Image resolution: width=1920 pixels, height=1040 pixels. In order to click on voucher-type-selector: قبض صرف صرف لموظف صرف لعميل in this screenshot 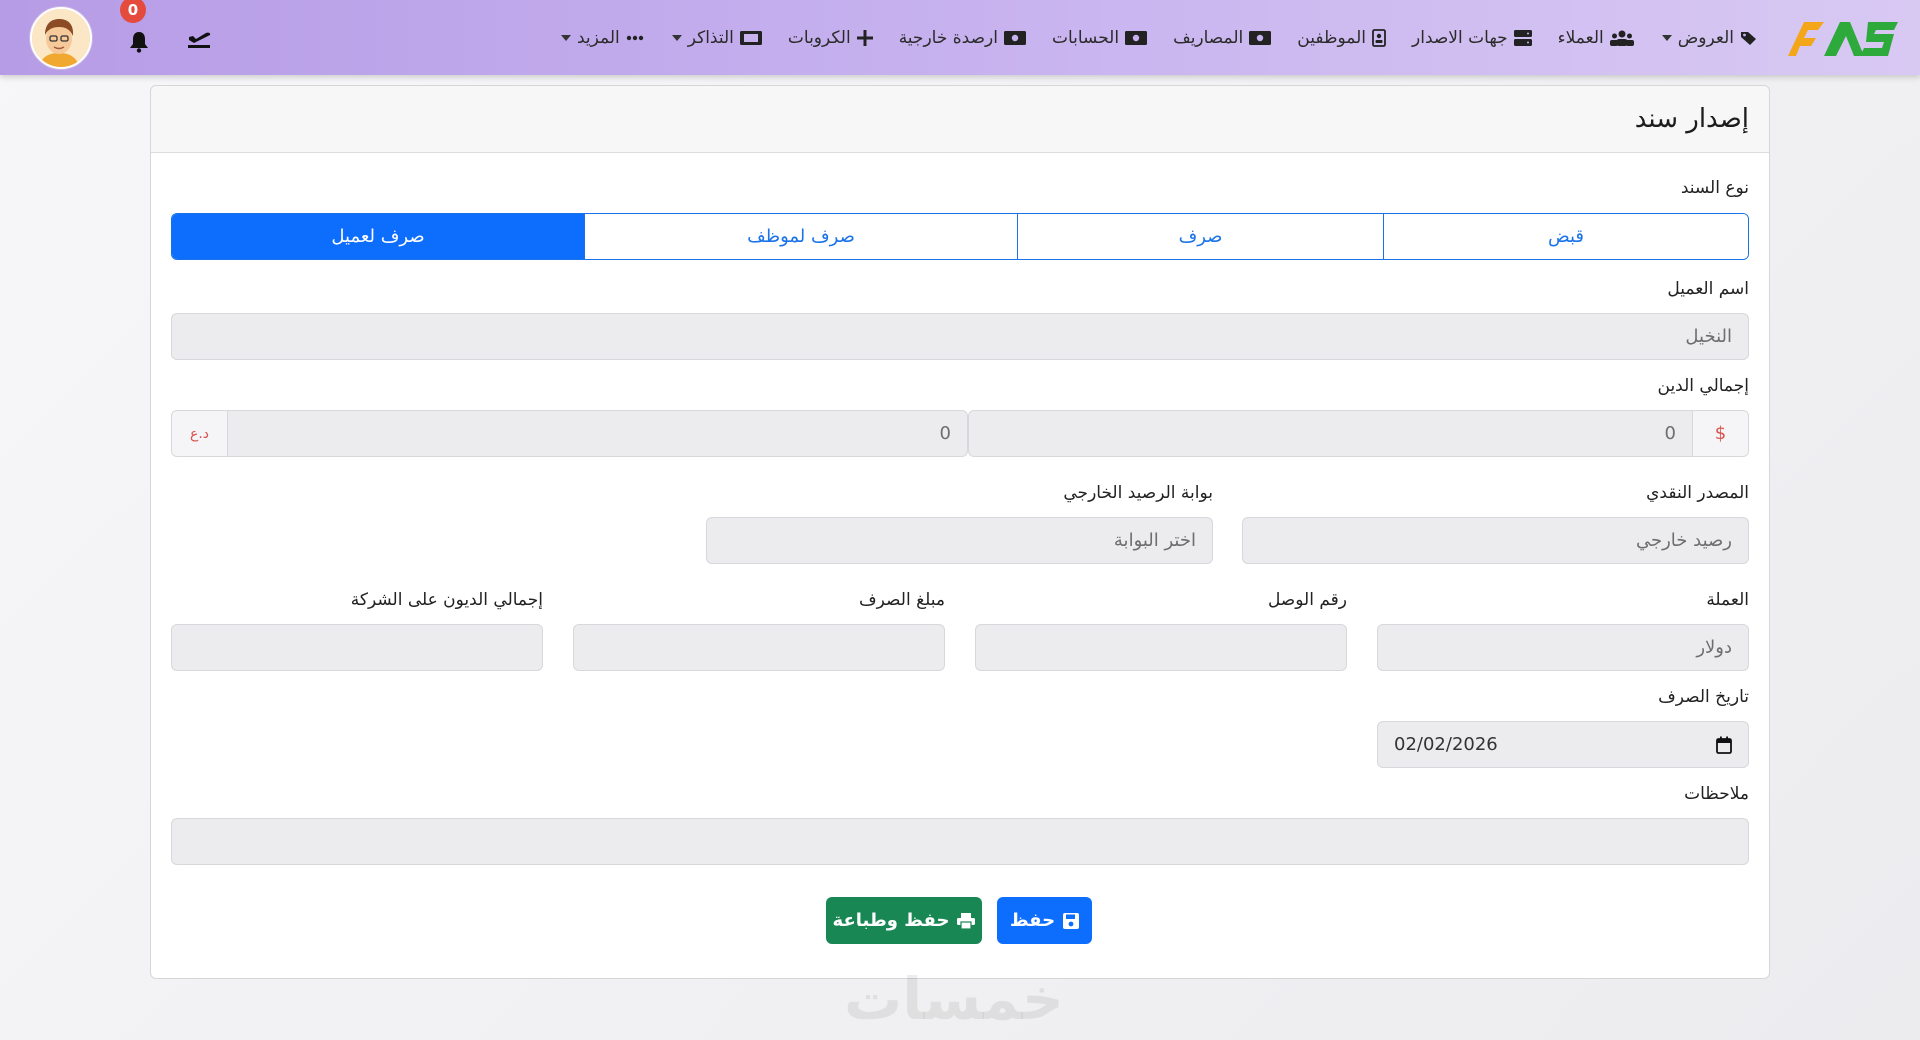, I will do `click(960, 236)`.